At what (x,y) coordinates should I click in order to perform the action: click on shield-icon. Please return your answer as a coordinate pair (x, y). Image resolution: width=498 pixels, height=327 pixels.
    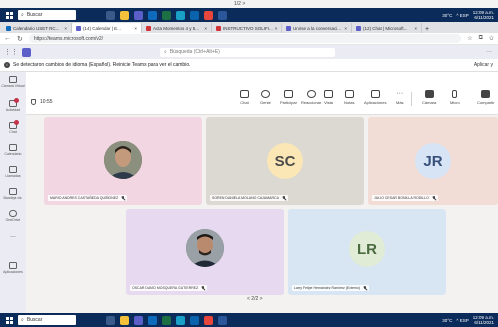
    Looking at the image, I should click on (33, 102).